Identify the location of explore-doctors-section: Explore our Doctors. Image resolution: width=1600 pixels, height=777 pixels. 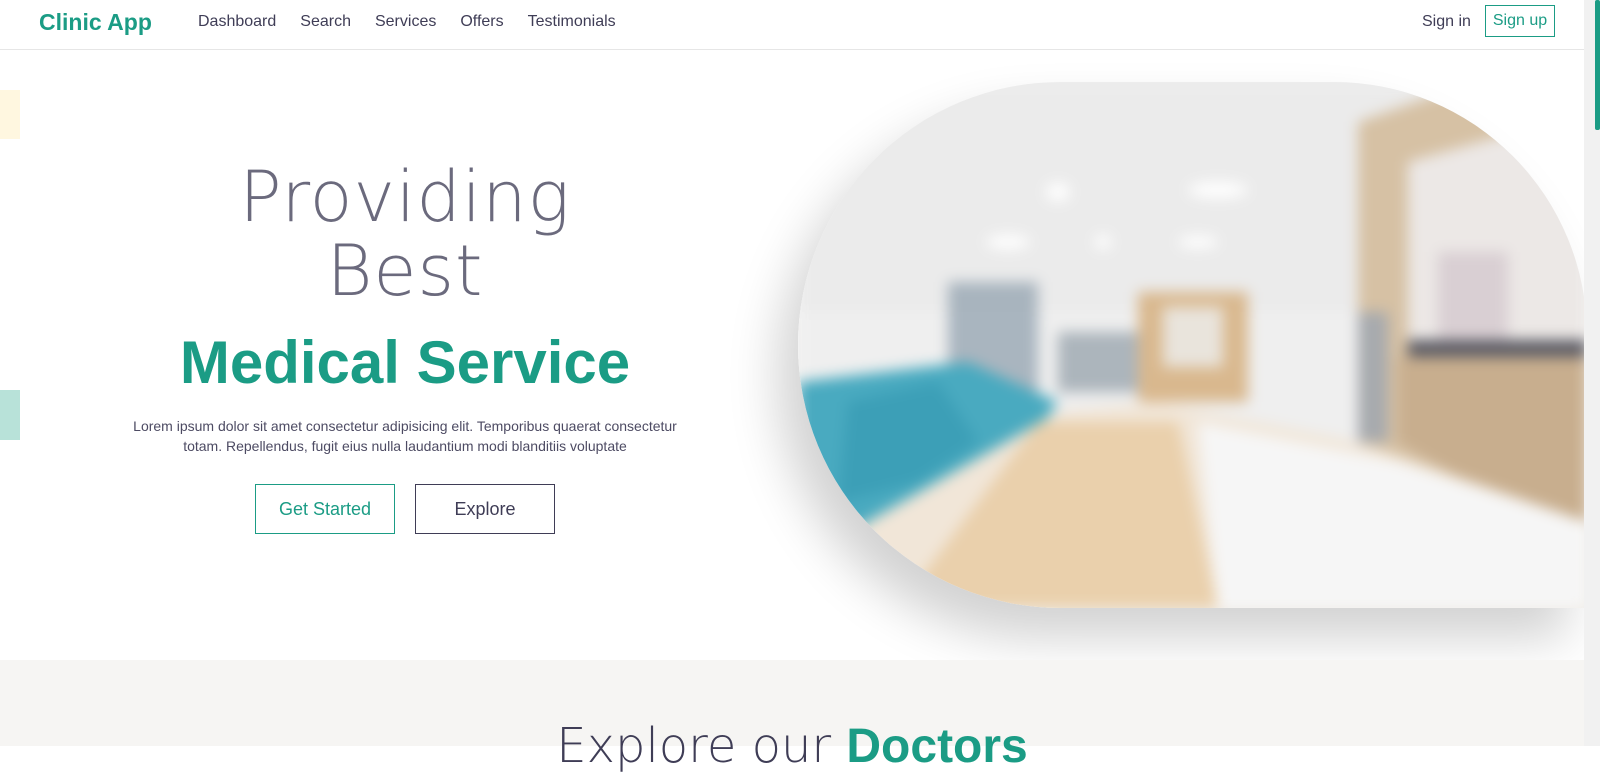
(792, 717).